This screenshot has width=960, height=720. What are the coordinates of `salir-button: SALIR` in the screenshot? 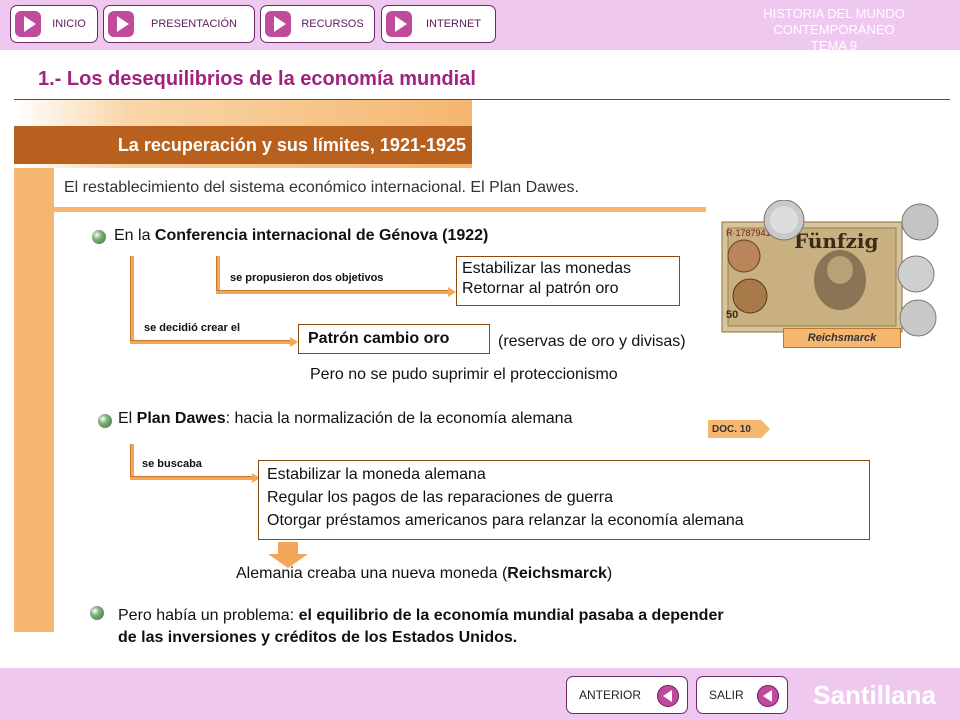 It's located at (742, 695).